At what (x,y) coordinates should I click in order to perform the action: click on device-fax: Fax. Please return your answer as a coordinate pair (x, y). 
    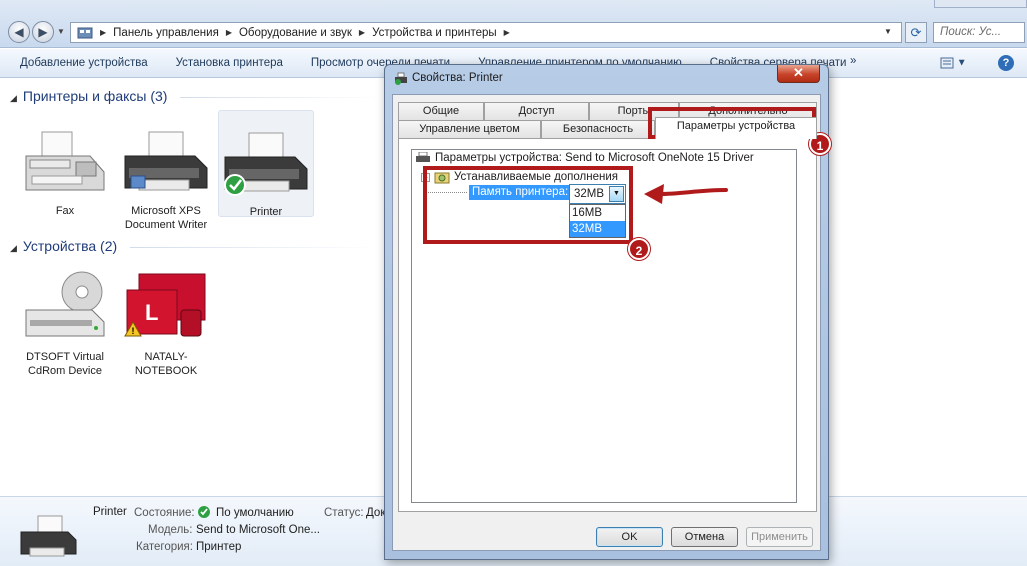
    Looking at the image, I should click on (65, 173).